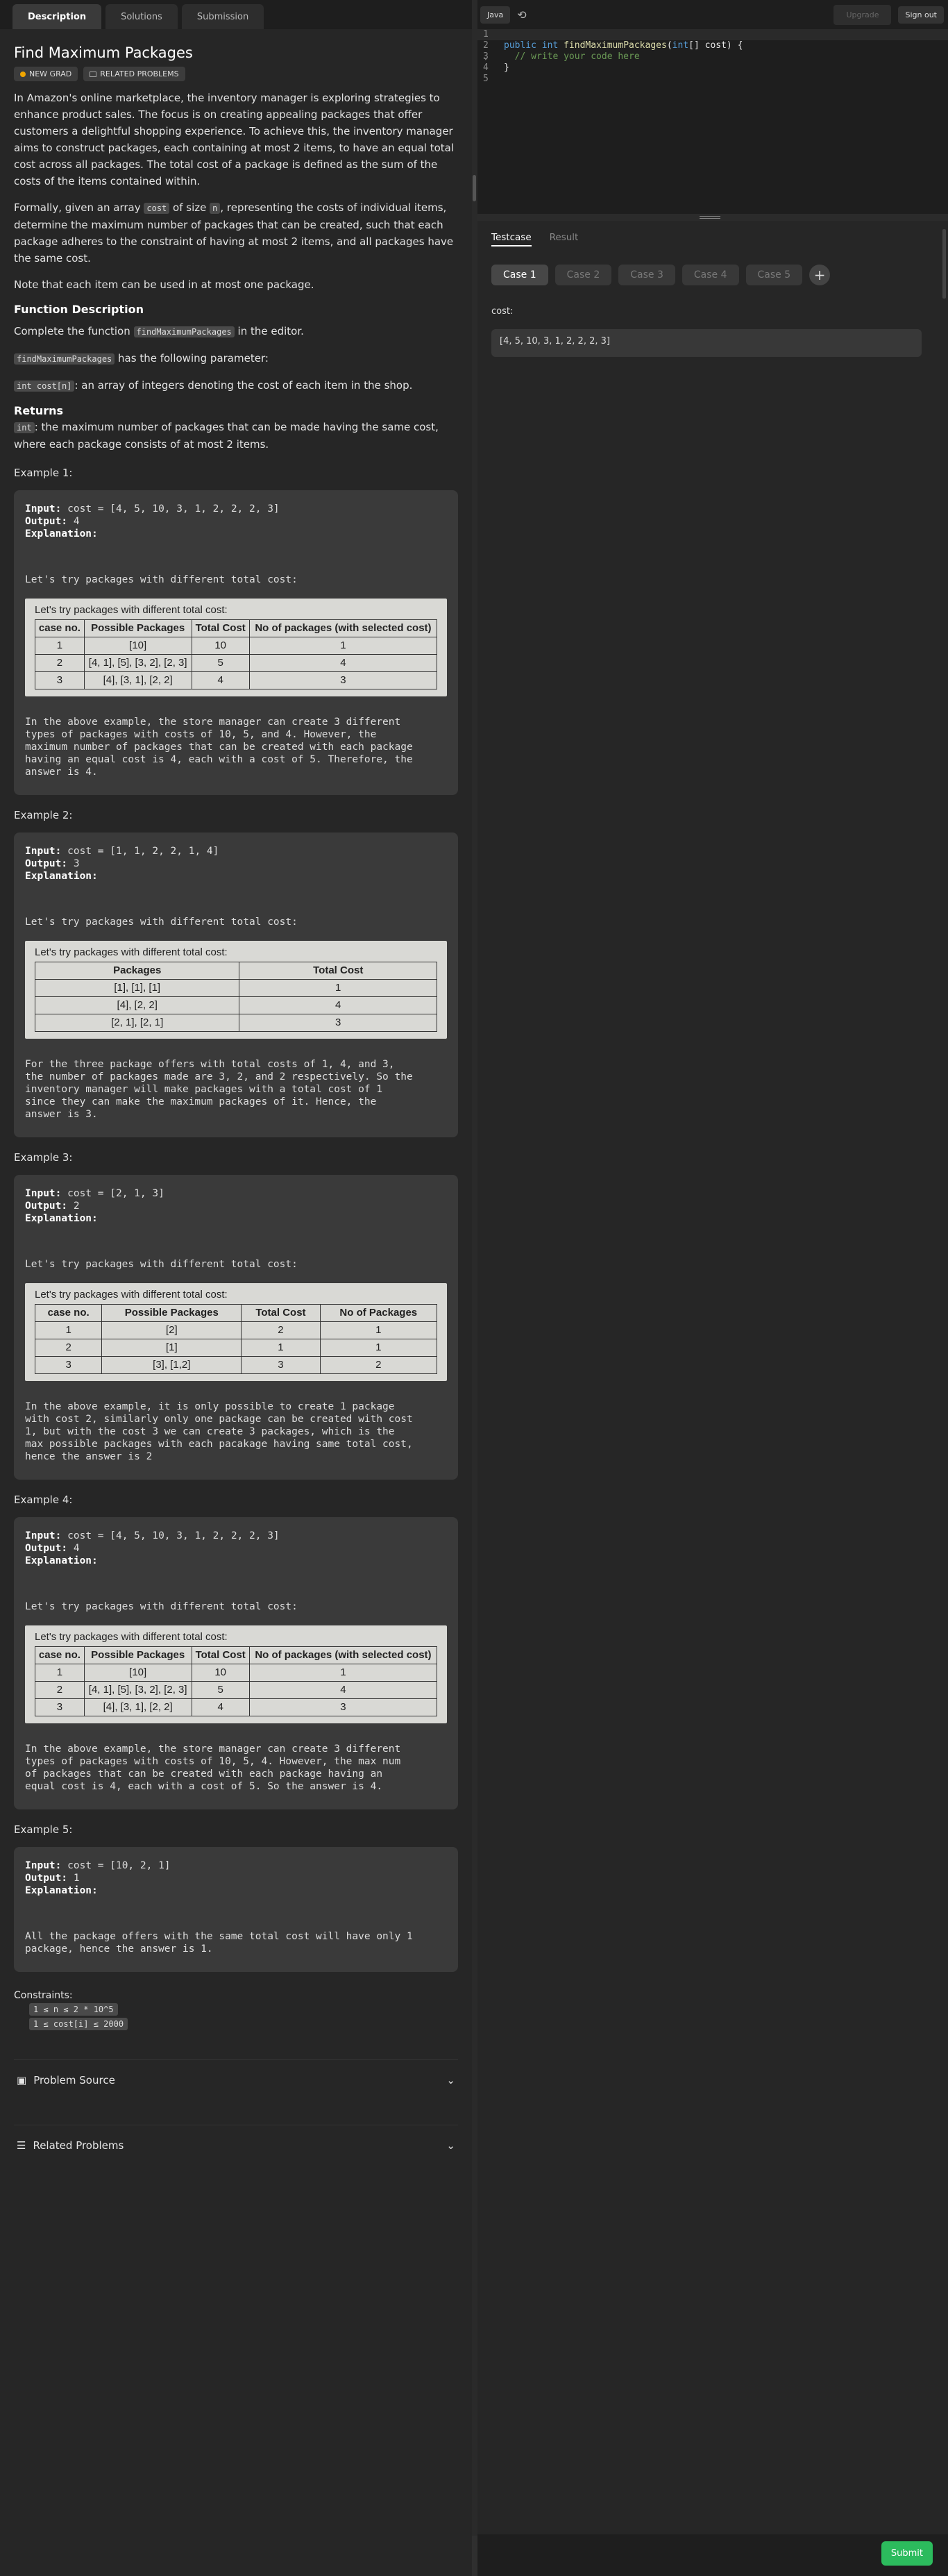  I want to click on table-cell: [1], so click(171, 1348).